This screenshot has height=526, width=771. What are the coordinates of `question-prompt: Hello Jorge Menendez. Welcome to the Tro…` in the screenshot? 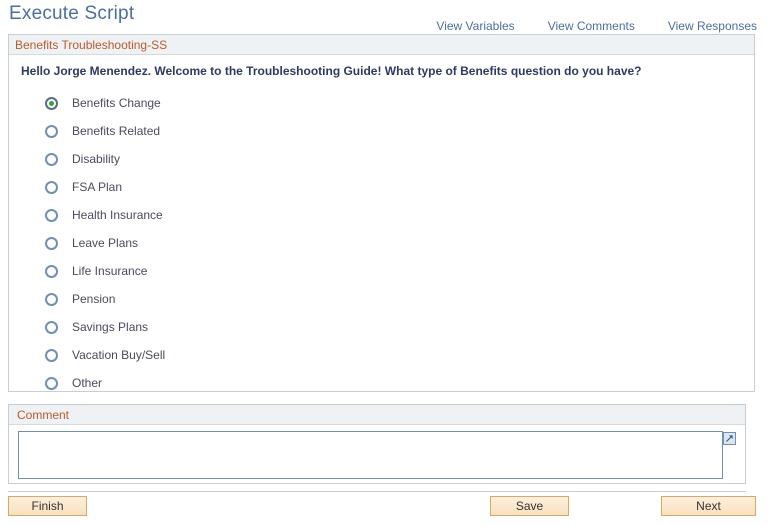 It's located at (331, 71).